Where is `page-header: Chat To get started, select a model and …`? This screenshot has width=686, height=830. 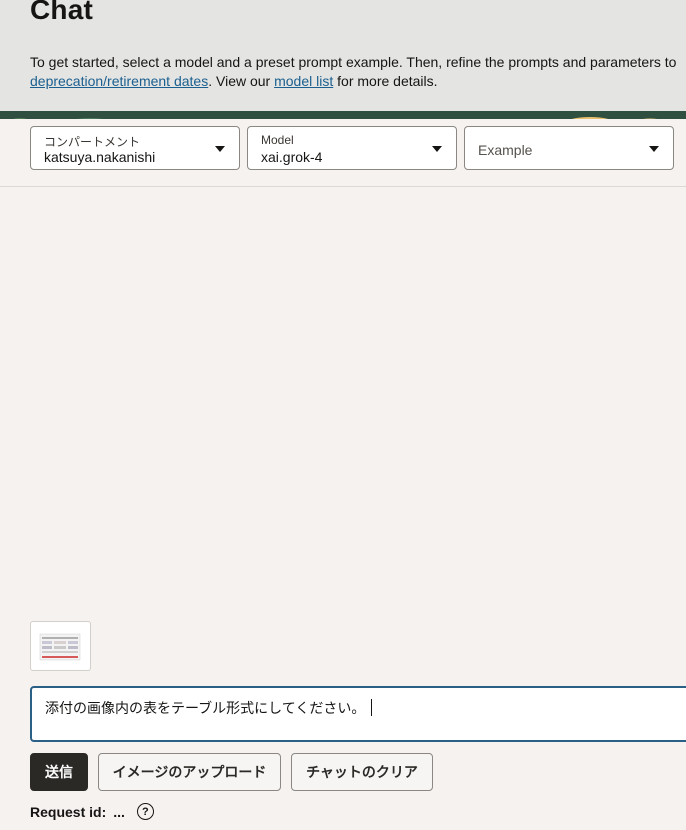 page-header: Chat To get started, select a model and … is located at coordinates (343, 55).